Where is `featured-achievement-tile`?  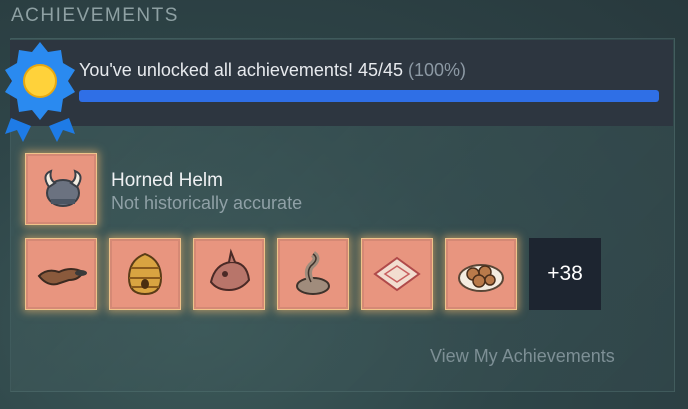 featured-achievement-tile is located at coordinates (61, 189).